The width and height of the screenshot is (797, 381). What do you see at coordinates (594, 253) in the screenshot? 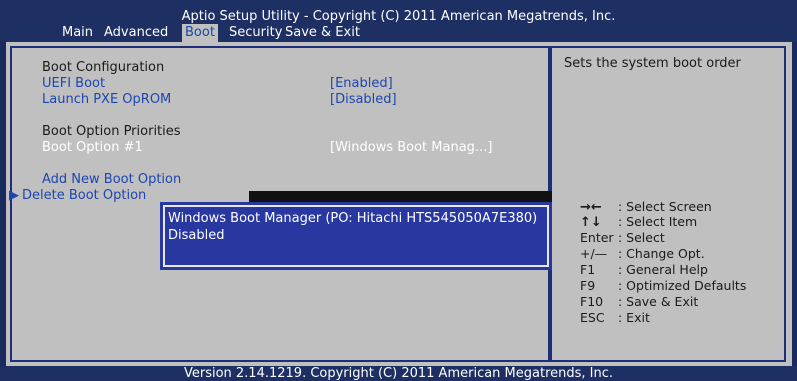
I see `help-key-name: +/—` at bounding box center [594, 253].